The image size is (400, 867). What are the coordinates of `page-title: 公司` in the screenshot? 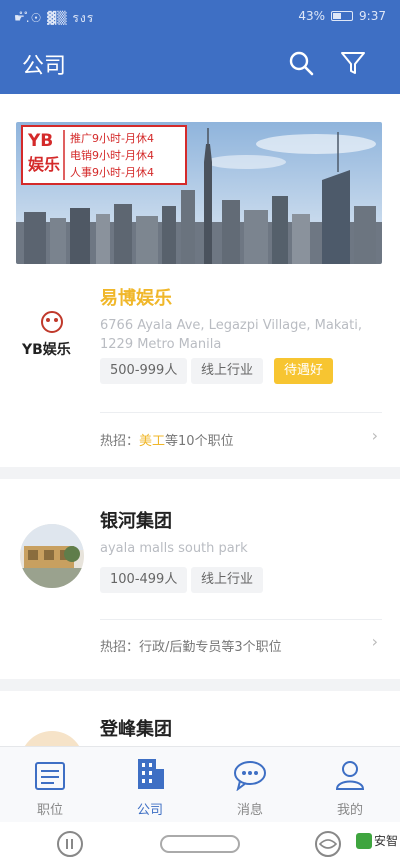 It's located at (44, 66).